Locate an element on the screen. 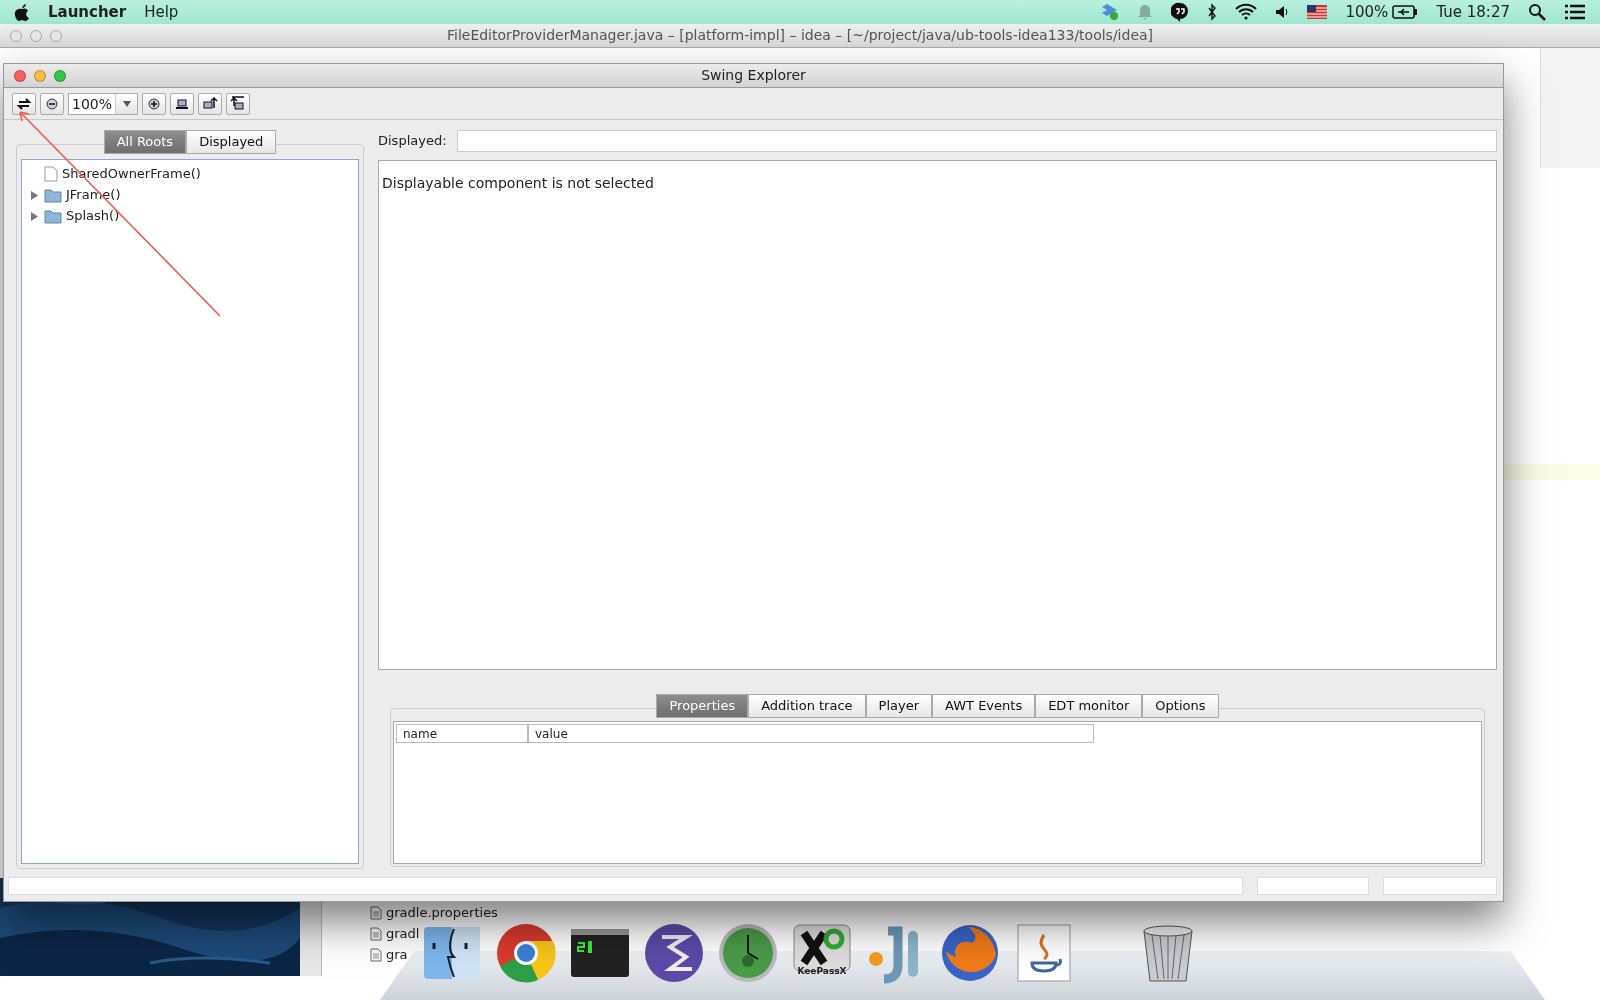 The height and width of the screenshot is (1000, 1600). monitor-up-icon is located at coordinates (210, 103).